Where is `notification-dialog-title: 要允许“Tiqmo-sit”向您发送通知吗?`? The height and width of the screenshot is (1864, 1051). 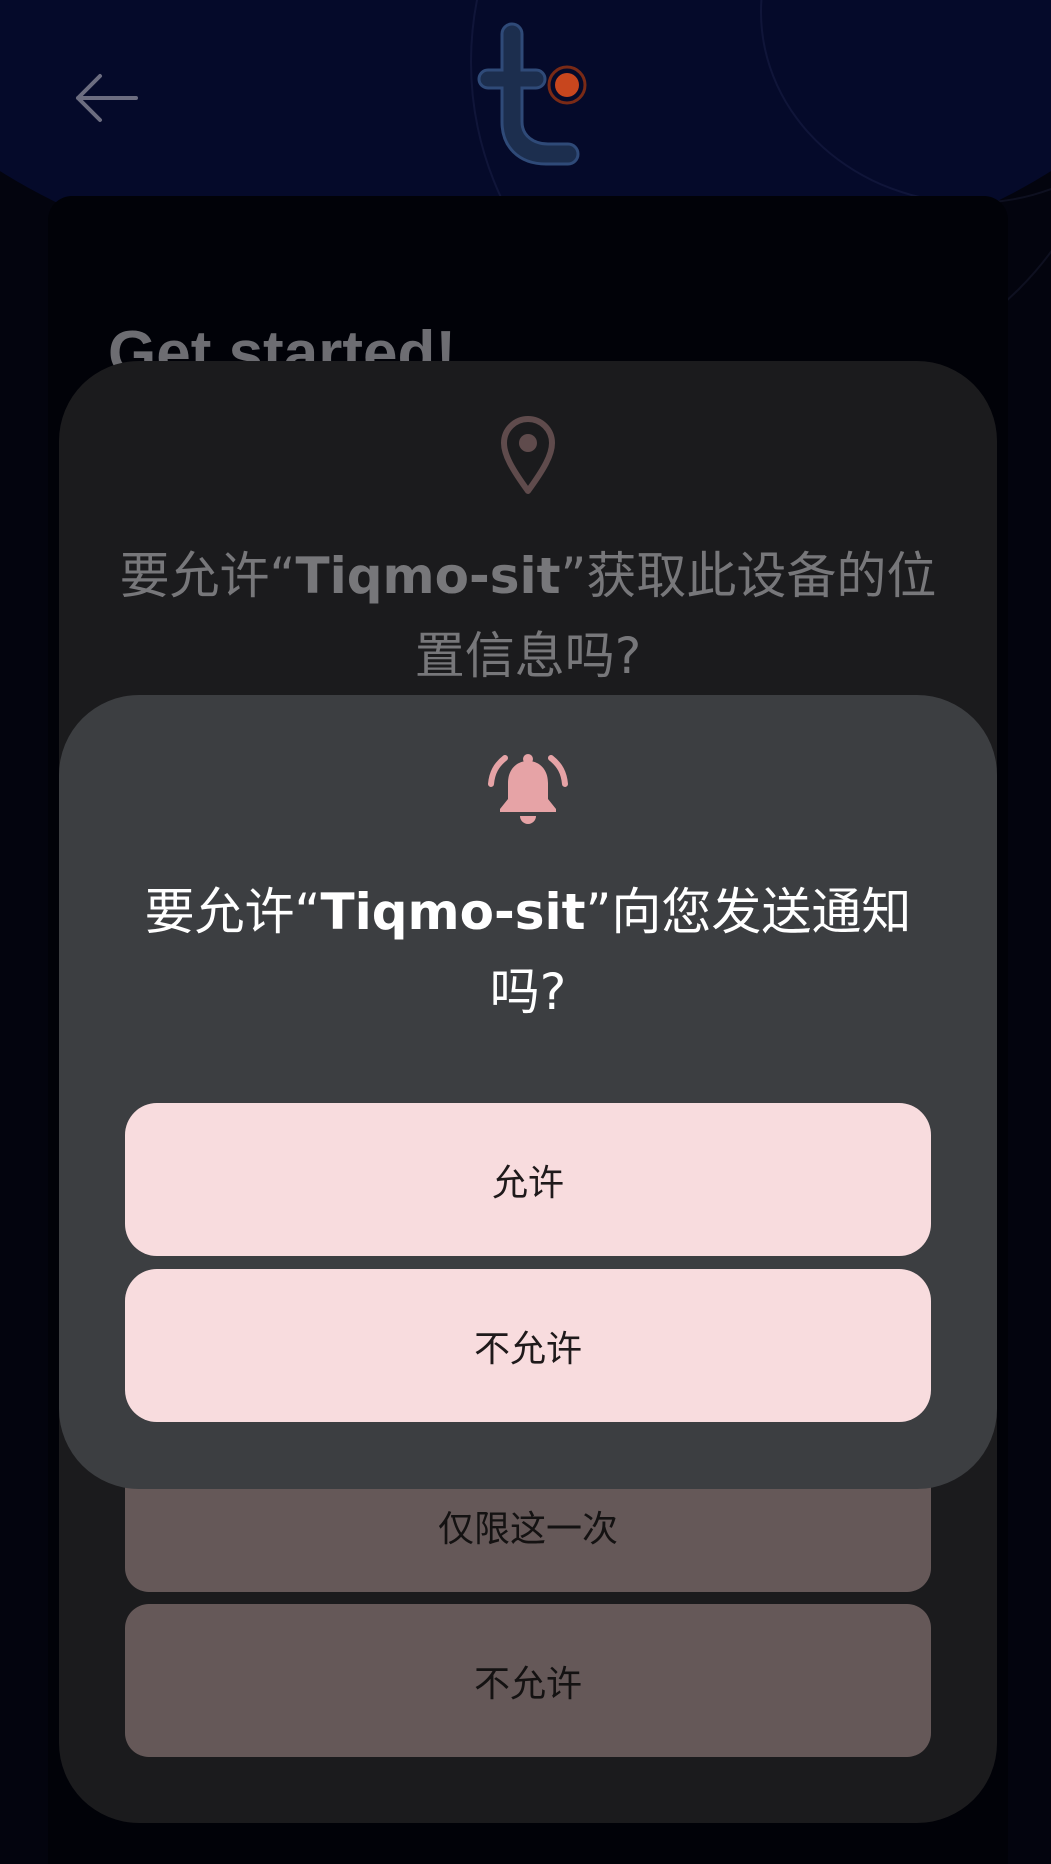
notification-dialog-title: 要允许“Tiqmo-sit”向您发送通知吗? is located at coordinates (528, 952).